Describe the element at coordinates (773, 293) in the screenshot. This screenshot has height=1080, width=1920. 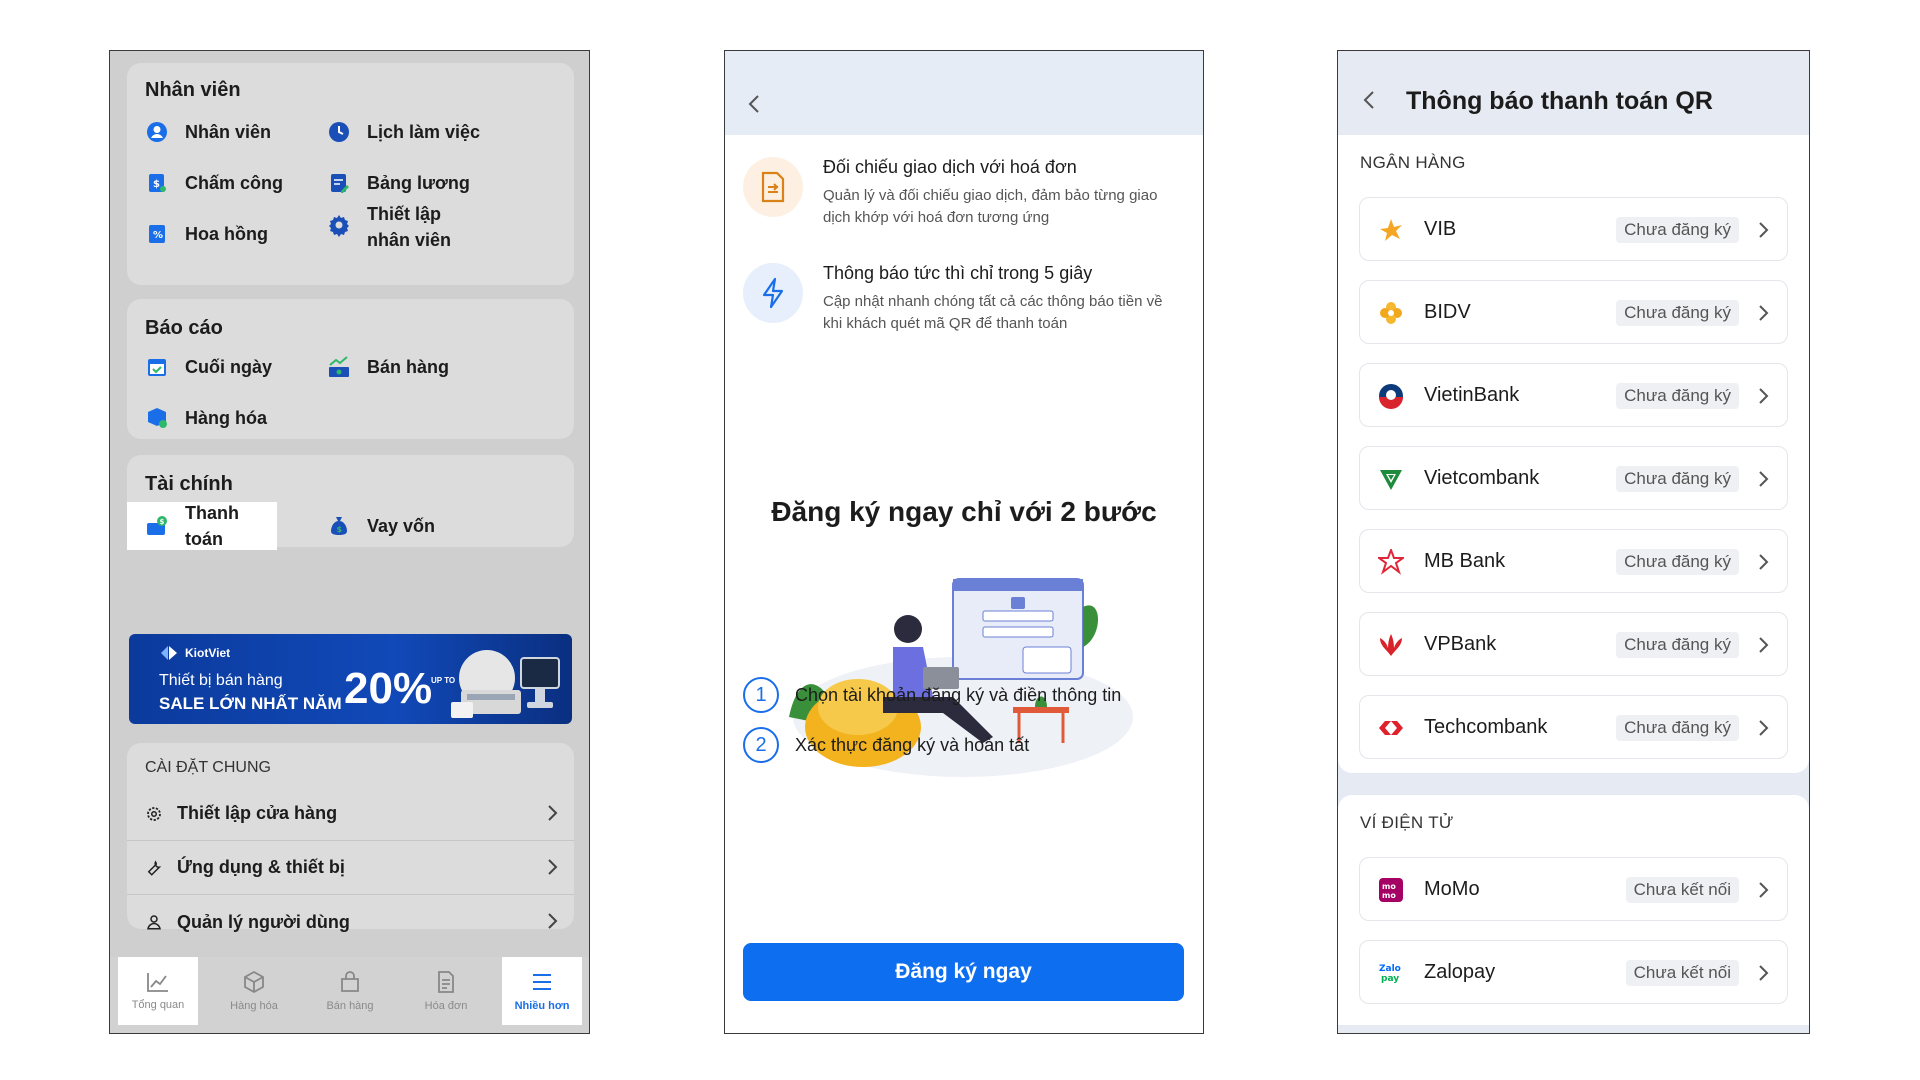
I see `feature-icon-bg` at that location.